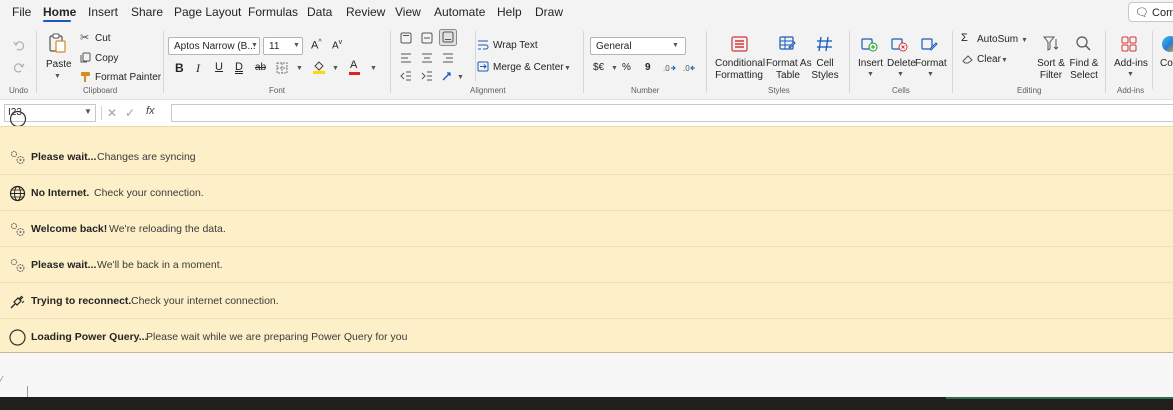 This screenshot has height=410, width=1173. Describe the element at coordinates (2, 379) in the screenshot. I see `resize-handle-icon: ∕` at that location.